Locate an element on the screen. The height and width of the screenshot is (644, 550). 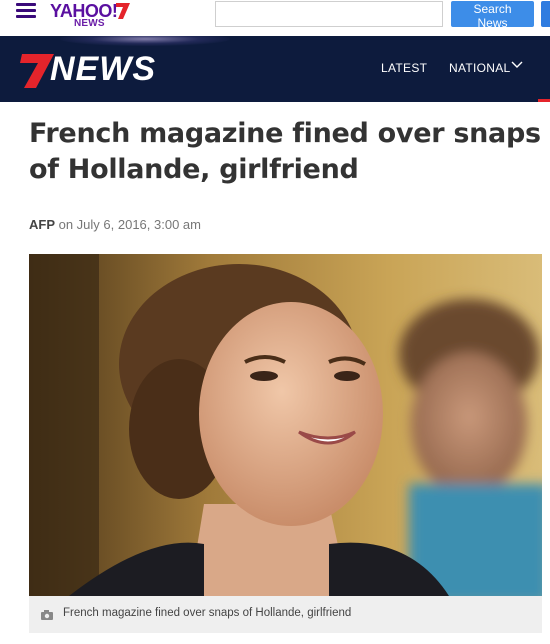
yahoo-header: YAHOO! NEWS Search News is located at coordinates (275, 18).